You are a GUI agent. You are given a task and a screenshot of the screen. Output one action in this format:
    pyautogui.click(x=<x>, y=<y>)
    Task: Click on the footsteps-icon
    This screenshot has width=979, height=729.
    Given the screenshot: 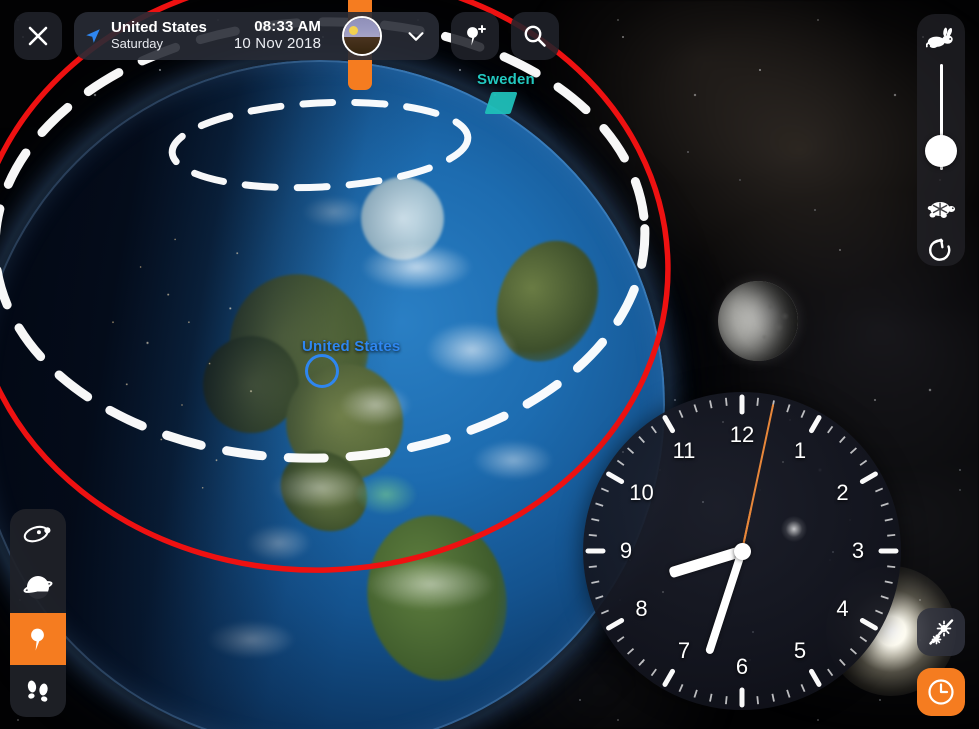 What is the action you would take?
    pyautogui.click(x=37, y=691)
    